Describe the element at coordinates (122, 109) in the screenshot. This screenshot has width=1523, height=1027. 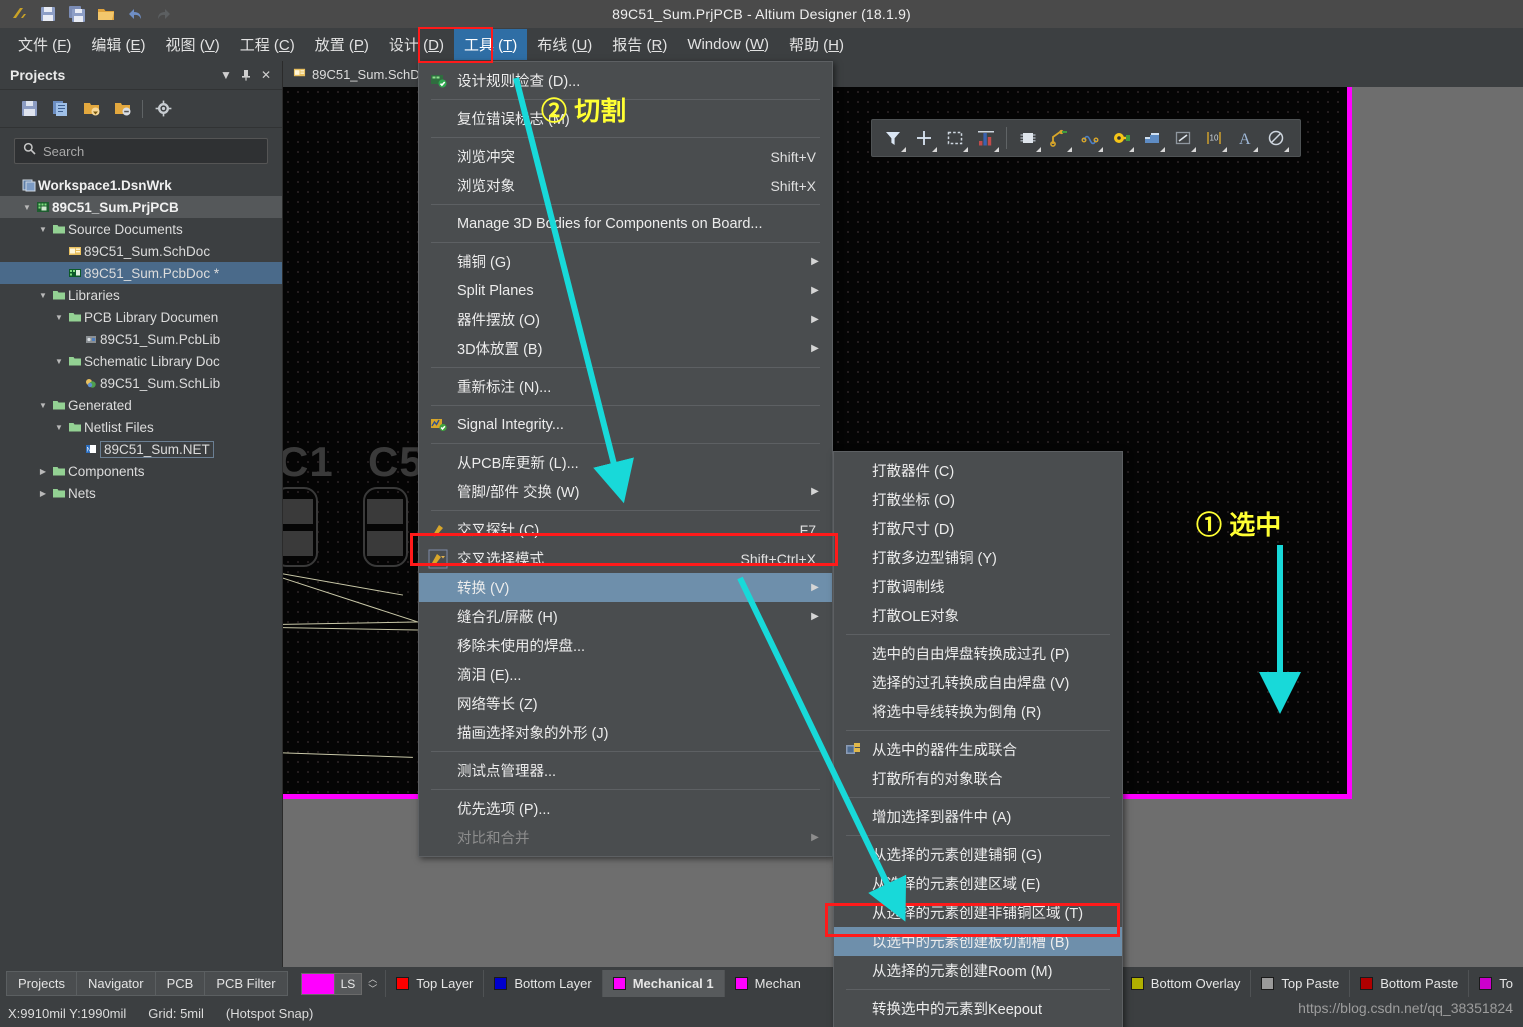
I see `close-project-icon` at that location.